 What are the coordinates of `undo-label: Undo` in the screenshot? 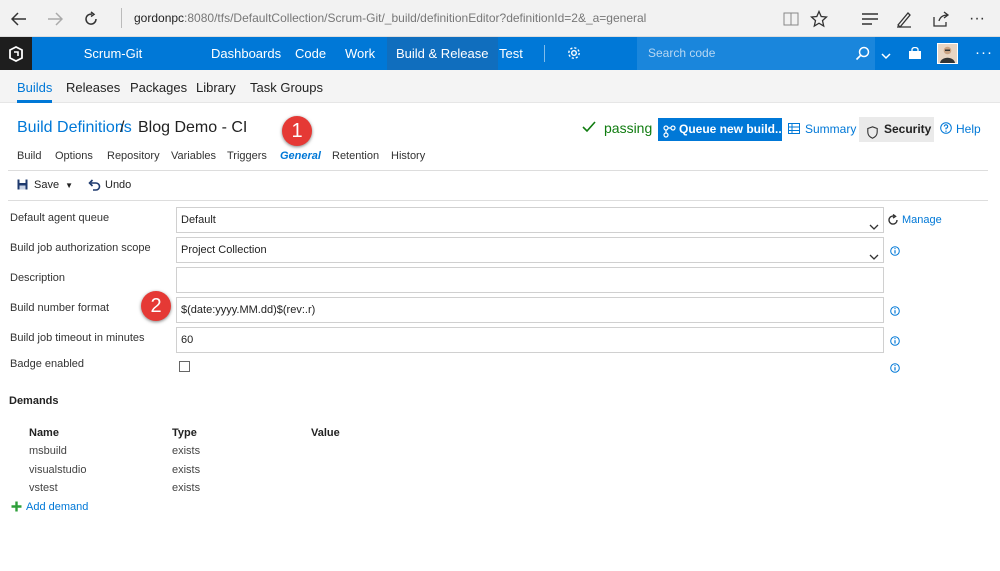 It's located at (118, 185).